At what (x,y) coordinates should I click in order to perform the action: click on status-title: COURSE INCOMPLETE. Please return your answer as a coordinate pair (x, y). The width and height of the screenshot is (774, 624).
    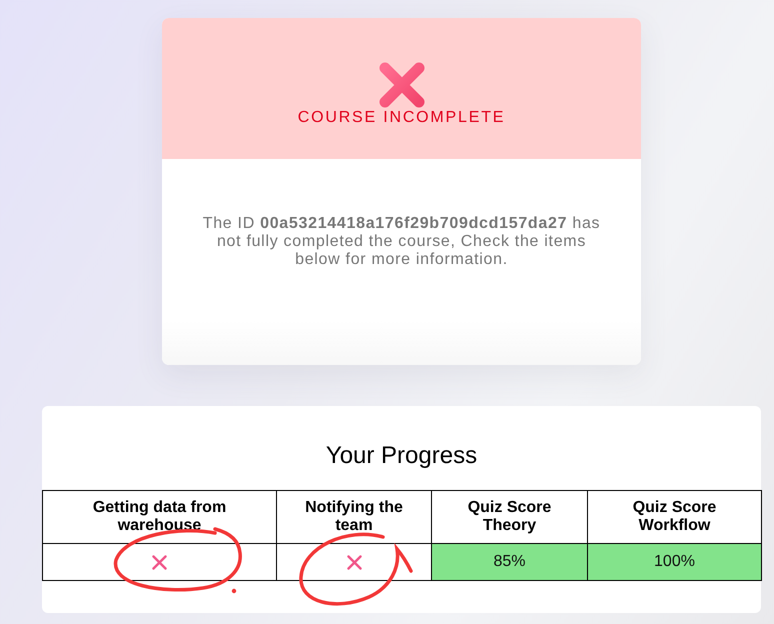
    Looking at the image, I should click on (402, 118).